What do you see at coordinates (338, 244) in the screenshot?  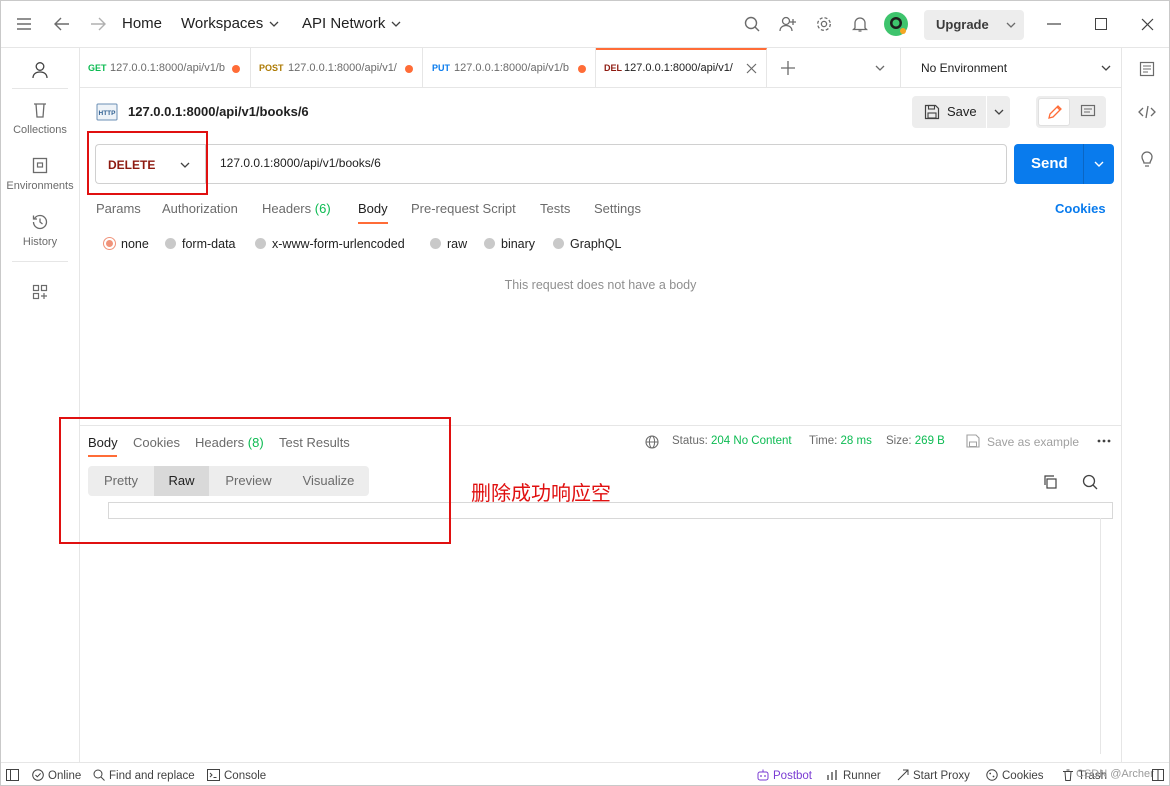 I see `radio-label: x-www-form-urlencoded` at bounding box center [338, 244].